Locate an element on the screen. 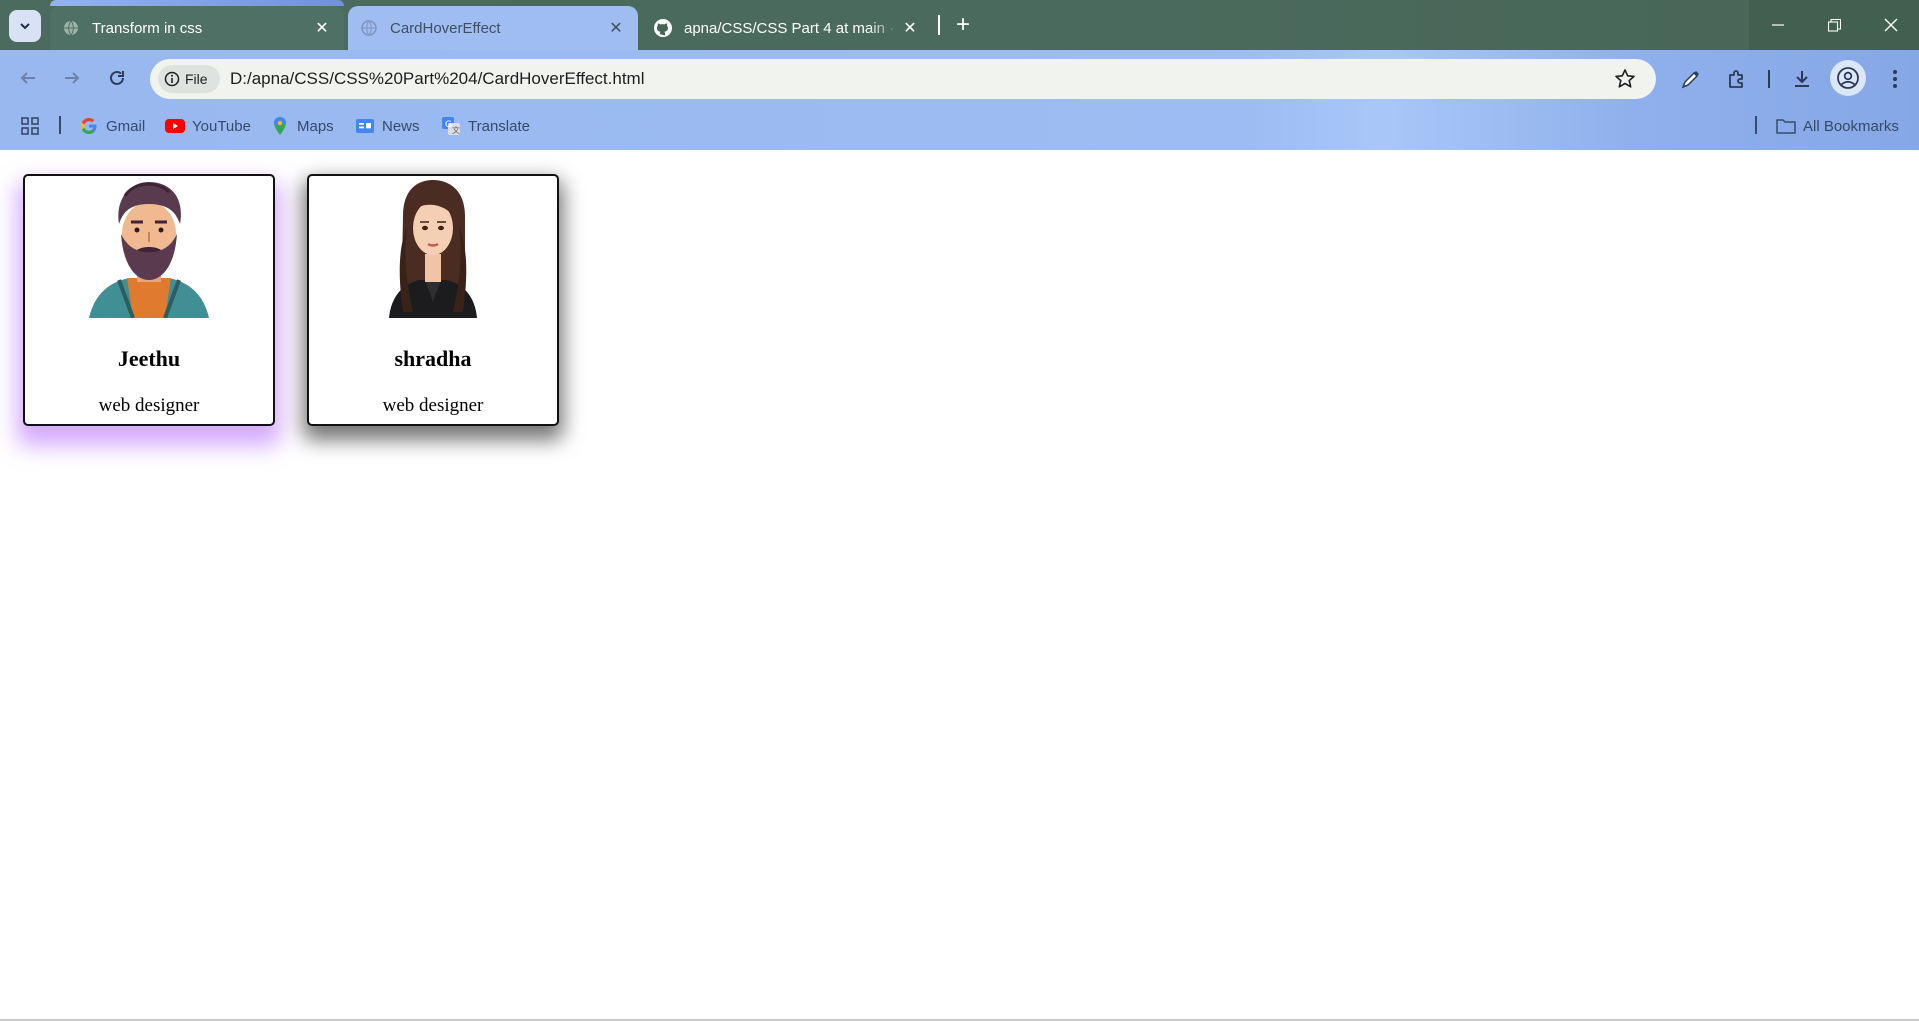 The height and width of the screenshot is (1021, 1919). bookmark-star-icon is located at coordinates (1625, 79).